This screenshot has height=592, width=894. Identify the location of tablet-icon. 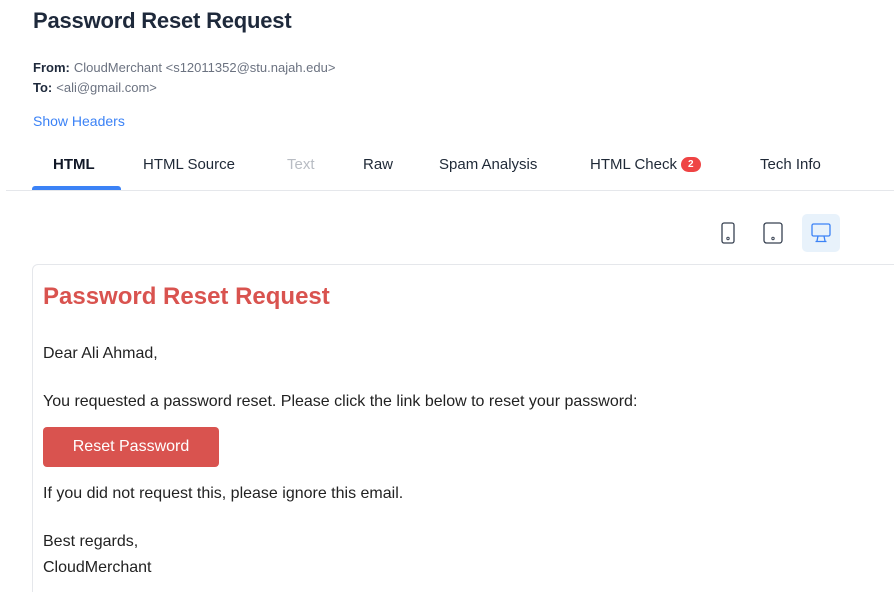
(773, 233).